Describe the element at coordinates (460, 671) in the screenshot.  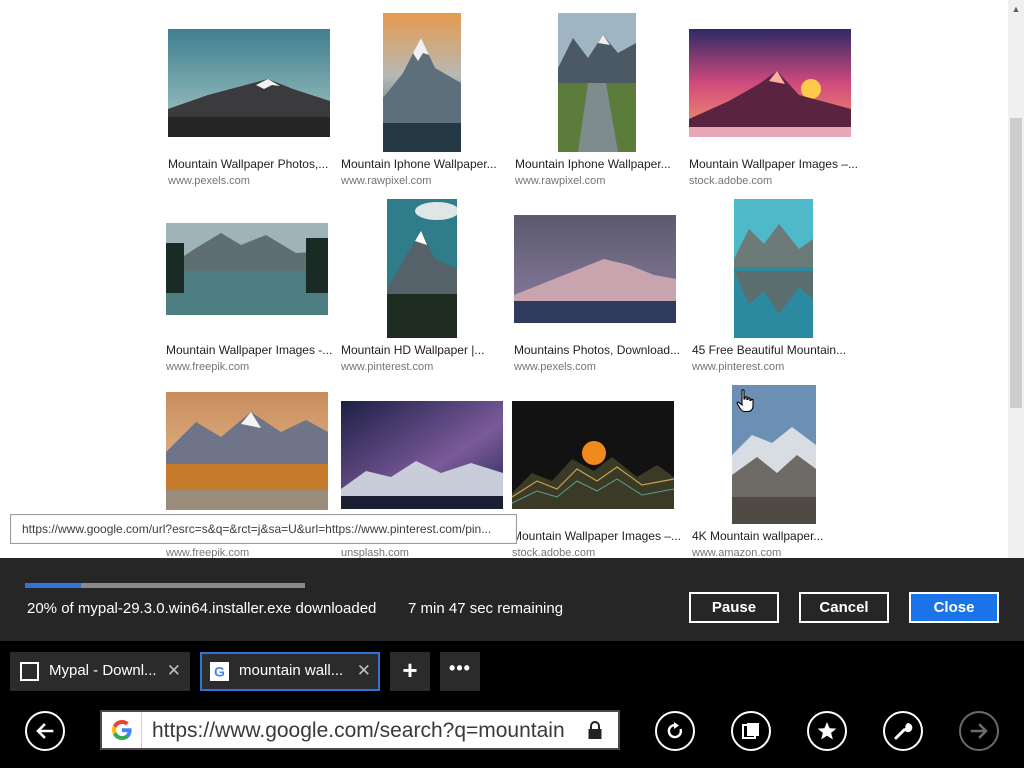
I see `tab-menu-button: •••` at that location.